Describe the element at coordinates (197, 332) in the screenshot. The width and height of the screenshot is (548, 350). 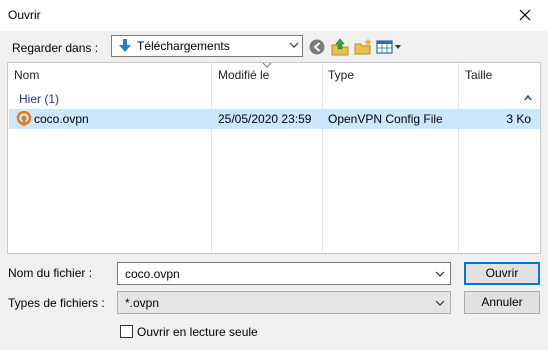
I see `readonly-label: Ouvrir en lecture seule` at that location.